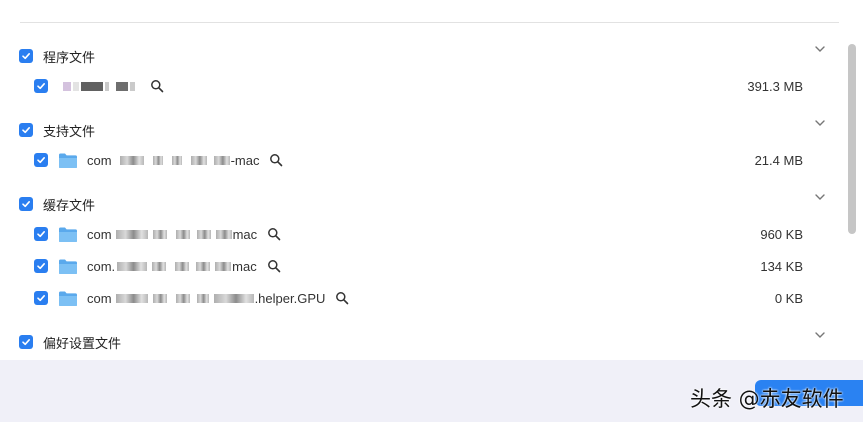  Describe the element at coordinates (69, 205) in the screenshot. I see `group-label: 缓存文件` at that location.